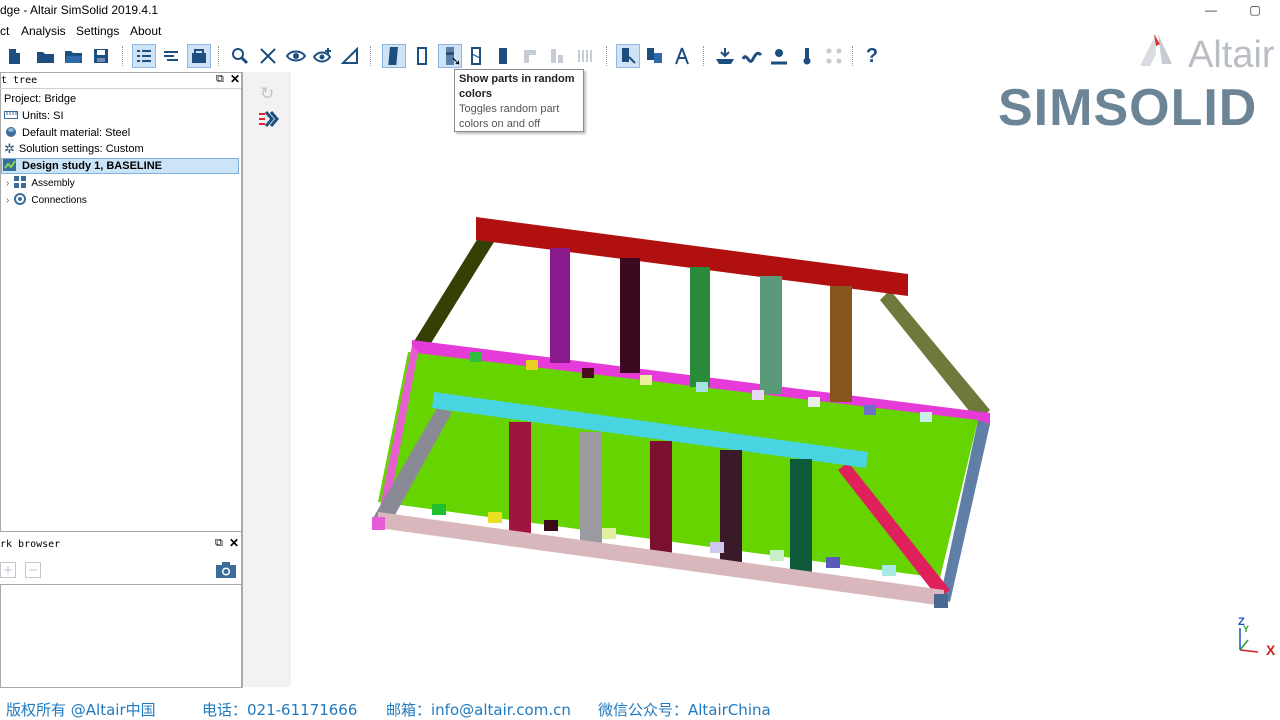 This screenshot has height=720, width=1280. I want to click on help-icon: ?, so click(872, 56).